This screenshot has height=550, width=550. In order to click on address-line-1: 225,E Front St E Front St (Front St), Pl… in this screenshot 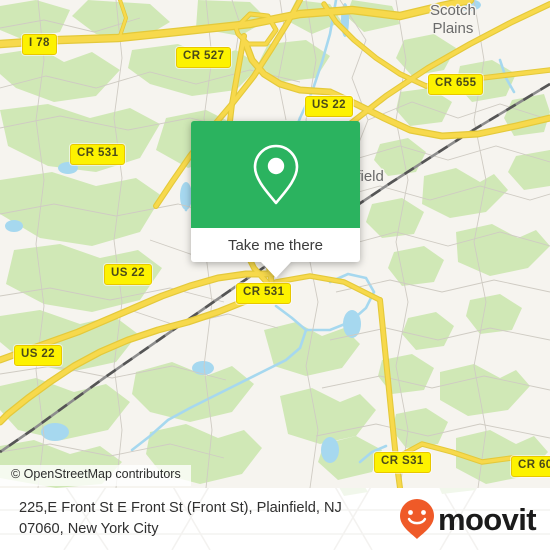, I will do `click(180, 508)`.